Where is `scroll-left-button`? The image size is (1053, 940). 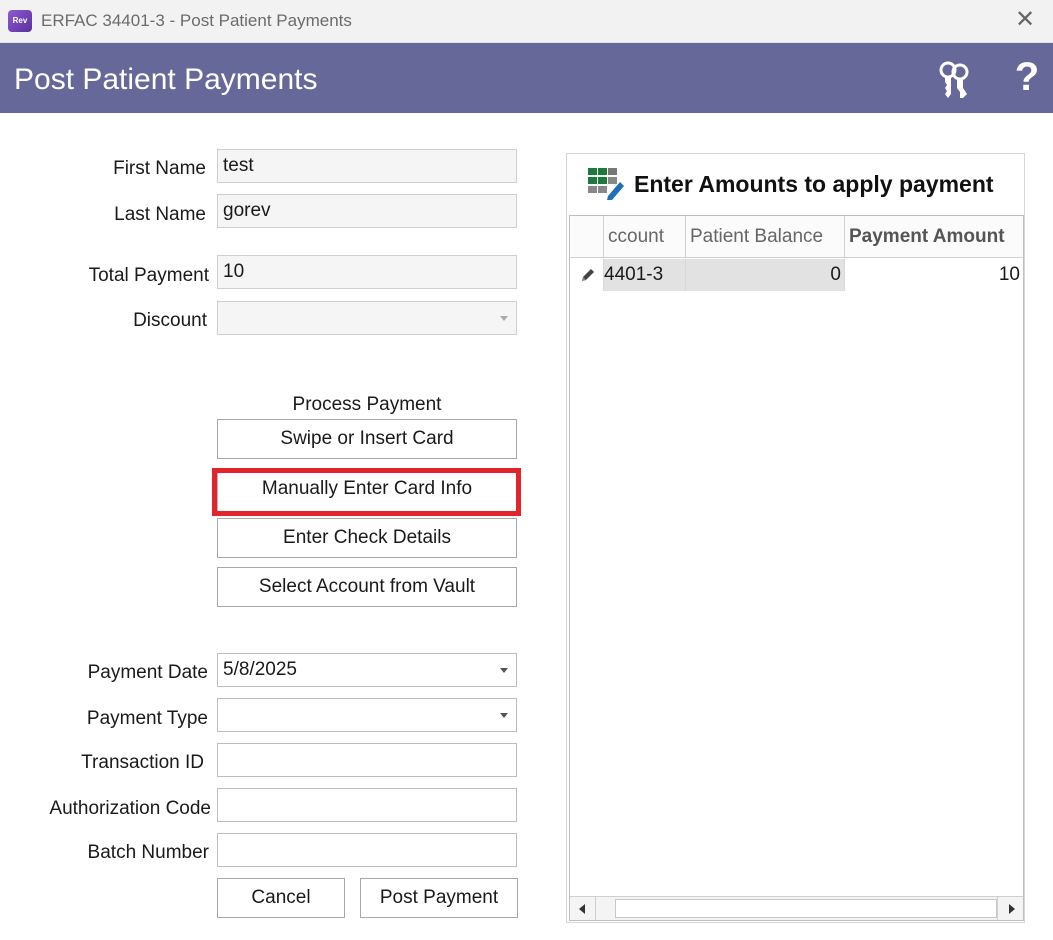 scroll-left-button is located at coordinates (583, 908).